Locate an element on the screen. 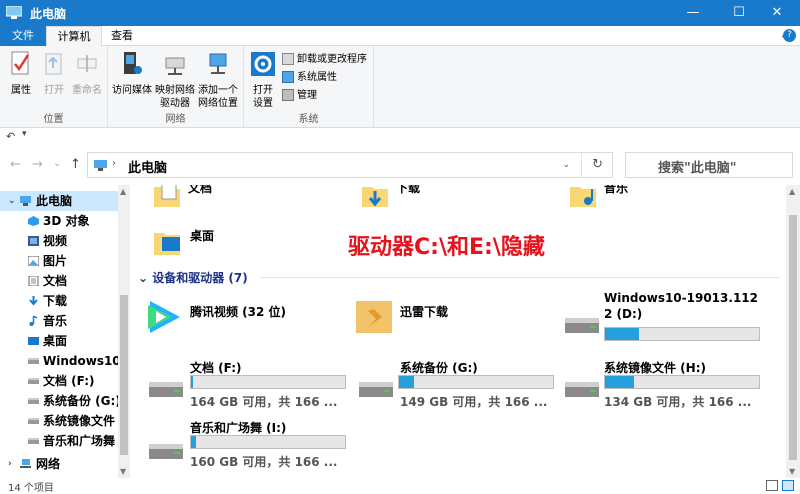  address-bar: › 此电脑 ⌄ ↻ is located at coordinates (350, 165).